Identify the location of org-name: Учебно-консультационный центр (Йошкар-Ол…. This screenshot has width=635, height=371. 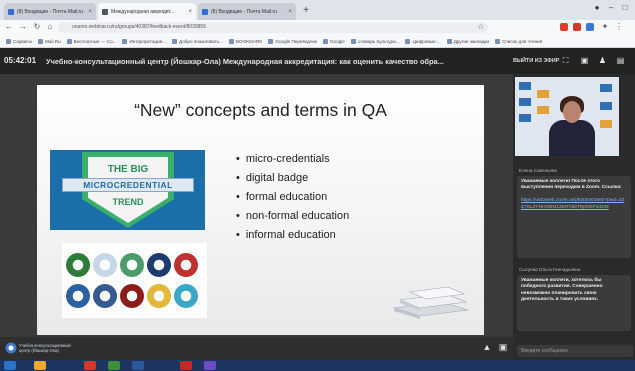
(45, 348).